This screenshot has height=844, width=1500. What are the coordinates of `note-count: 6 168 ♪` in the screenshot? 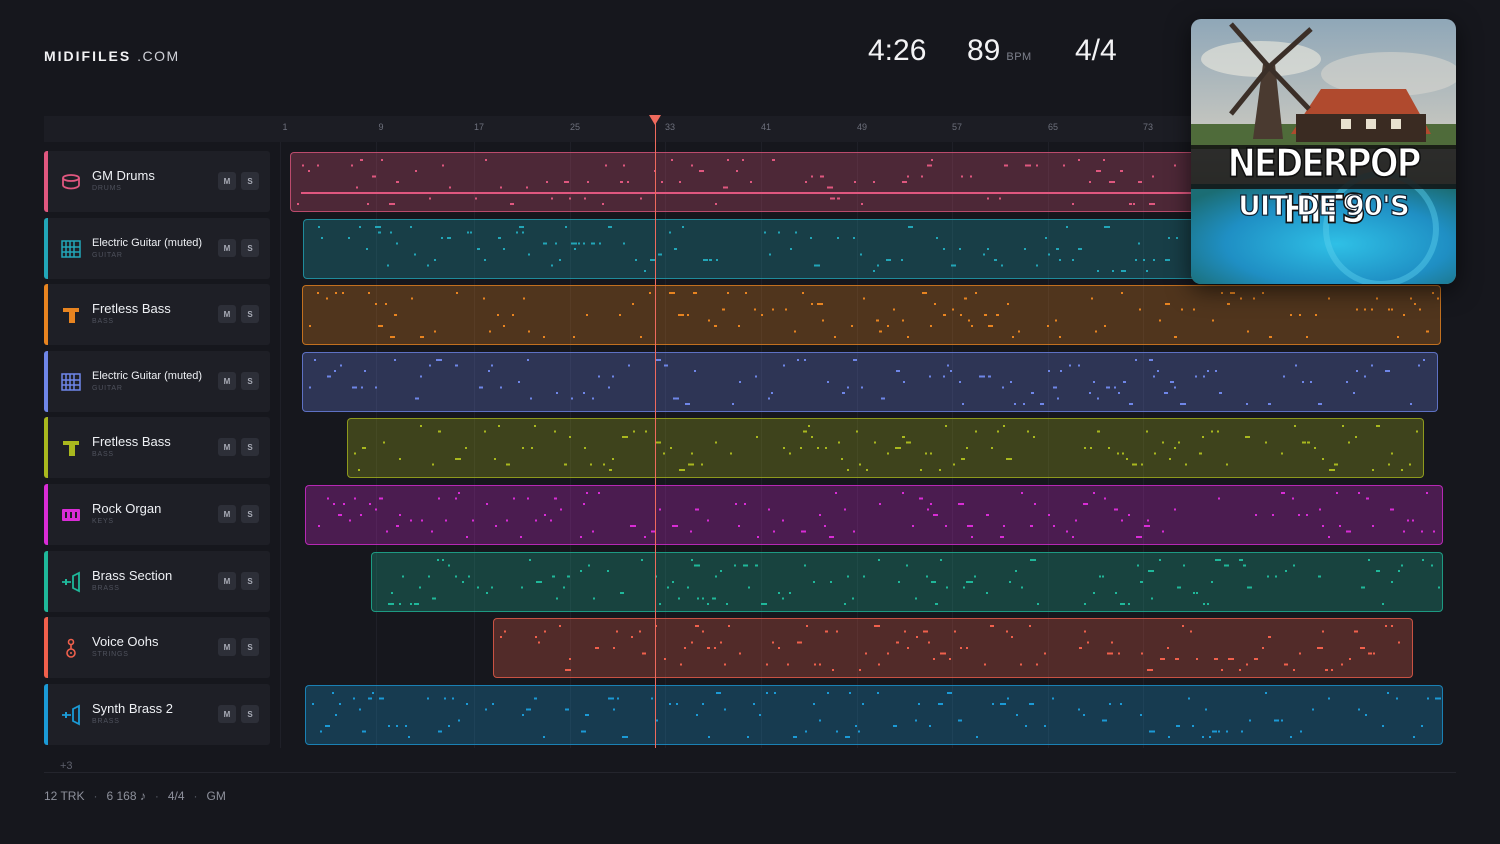 It's located at (126, 796).